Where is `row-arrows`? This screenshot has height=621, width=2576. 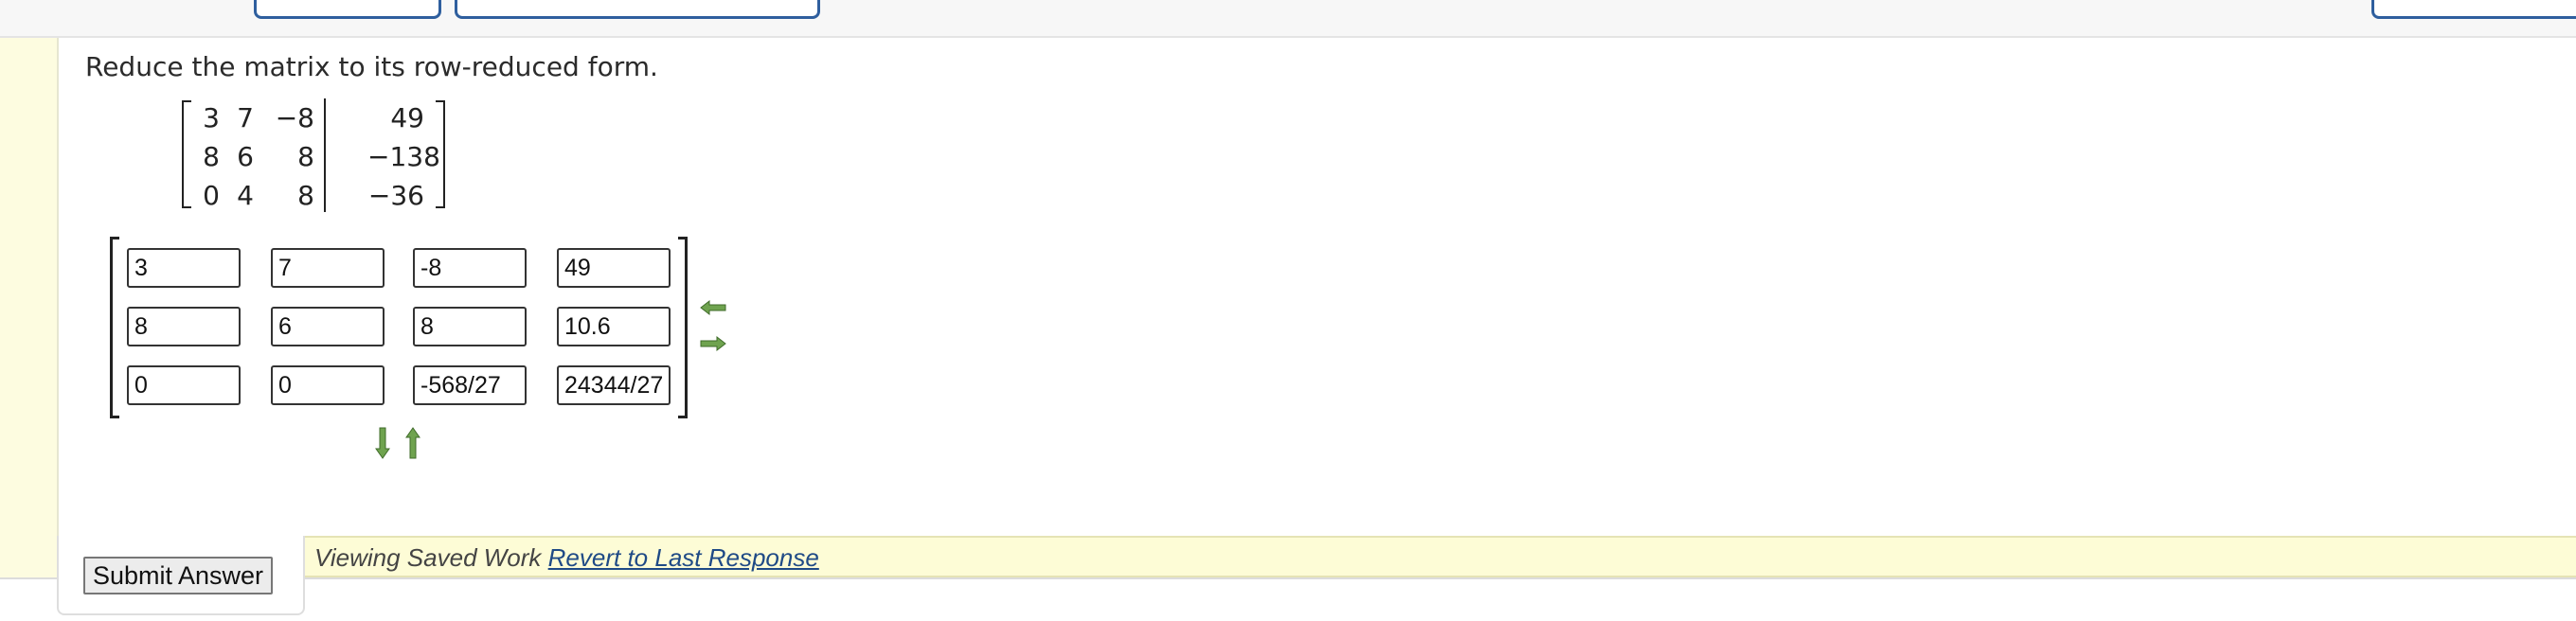
row-arrows is located at coordinates (713, 326).